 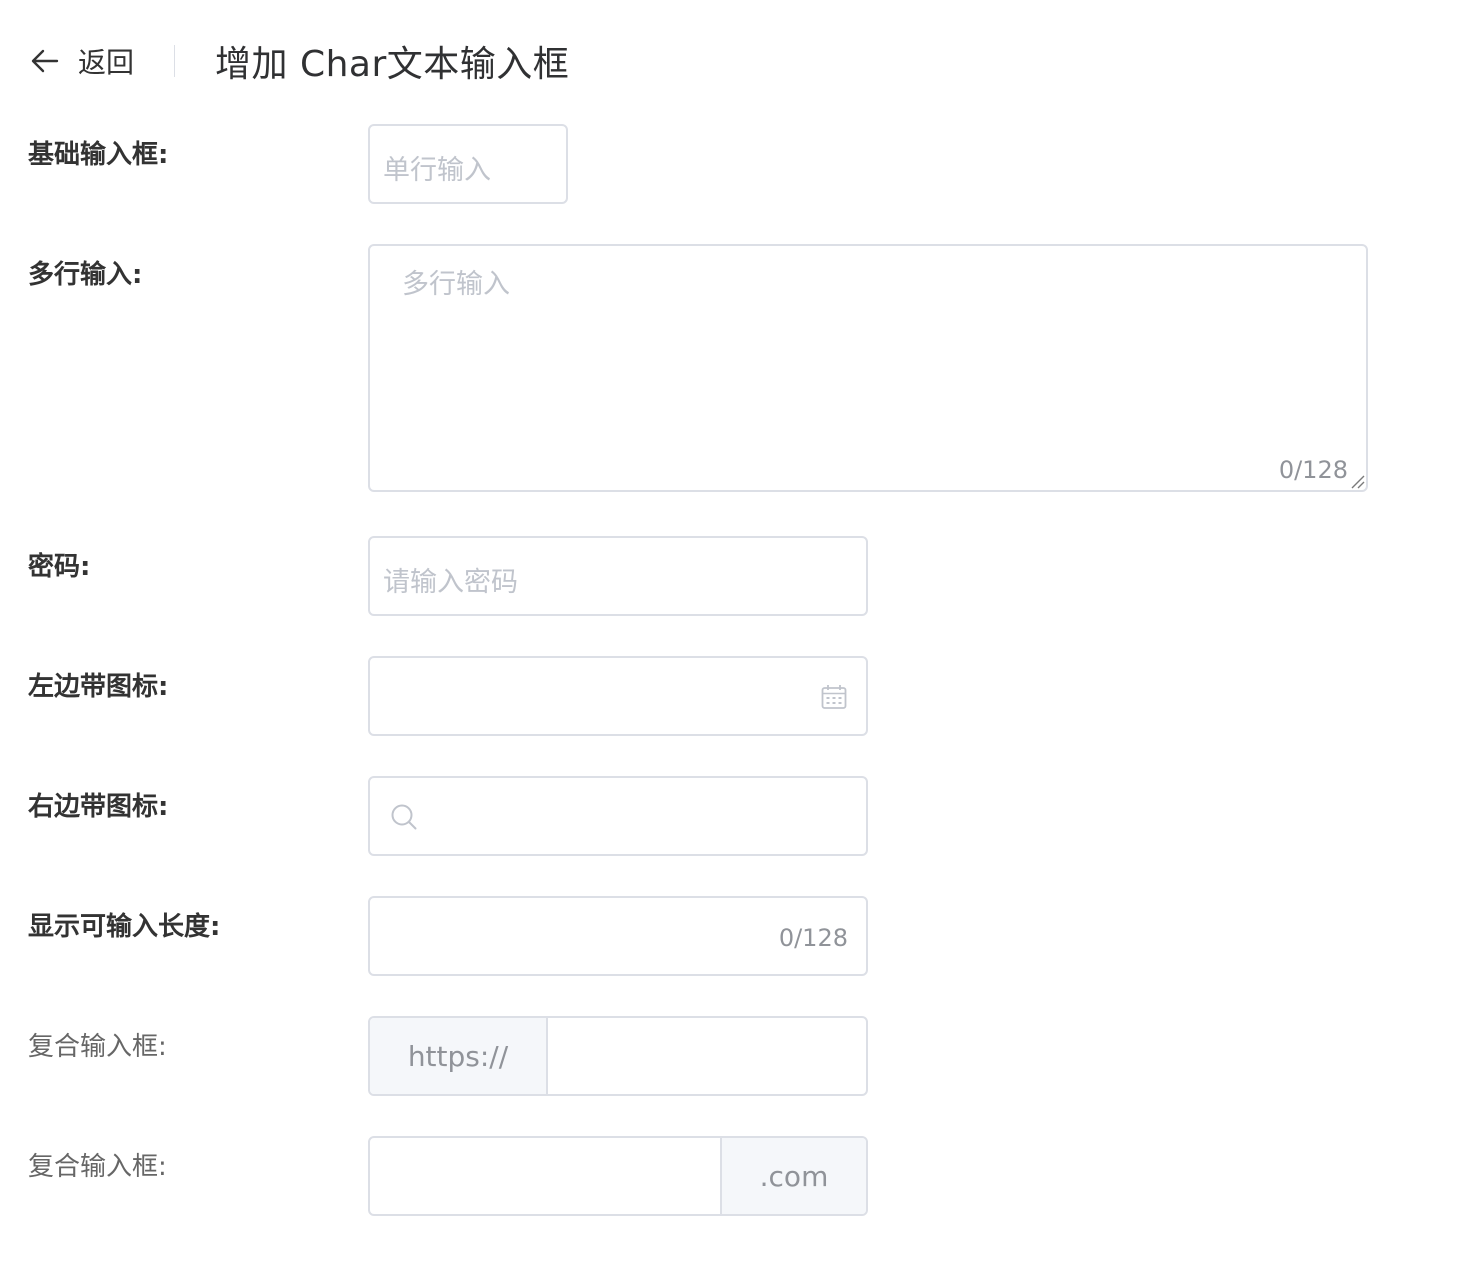 I want to click on page-title: 增加 Char文本输入框, so click(x=392, y=64).